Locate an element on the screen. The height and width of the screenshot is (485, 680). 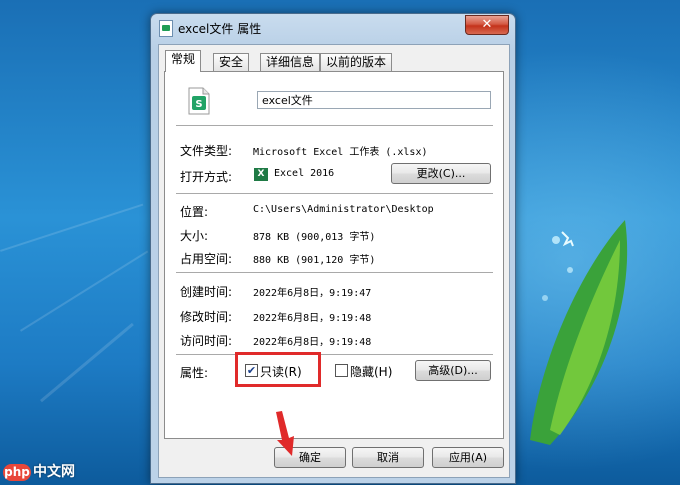
modified-label: 修改时间: is located at coordinates (206, 317).